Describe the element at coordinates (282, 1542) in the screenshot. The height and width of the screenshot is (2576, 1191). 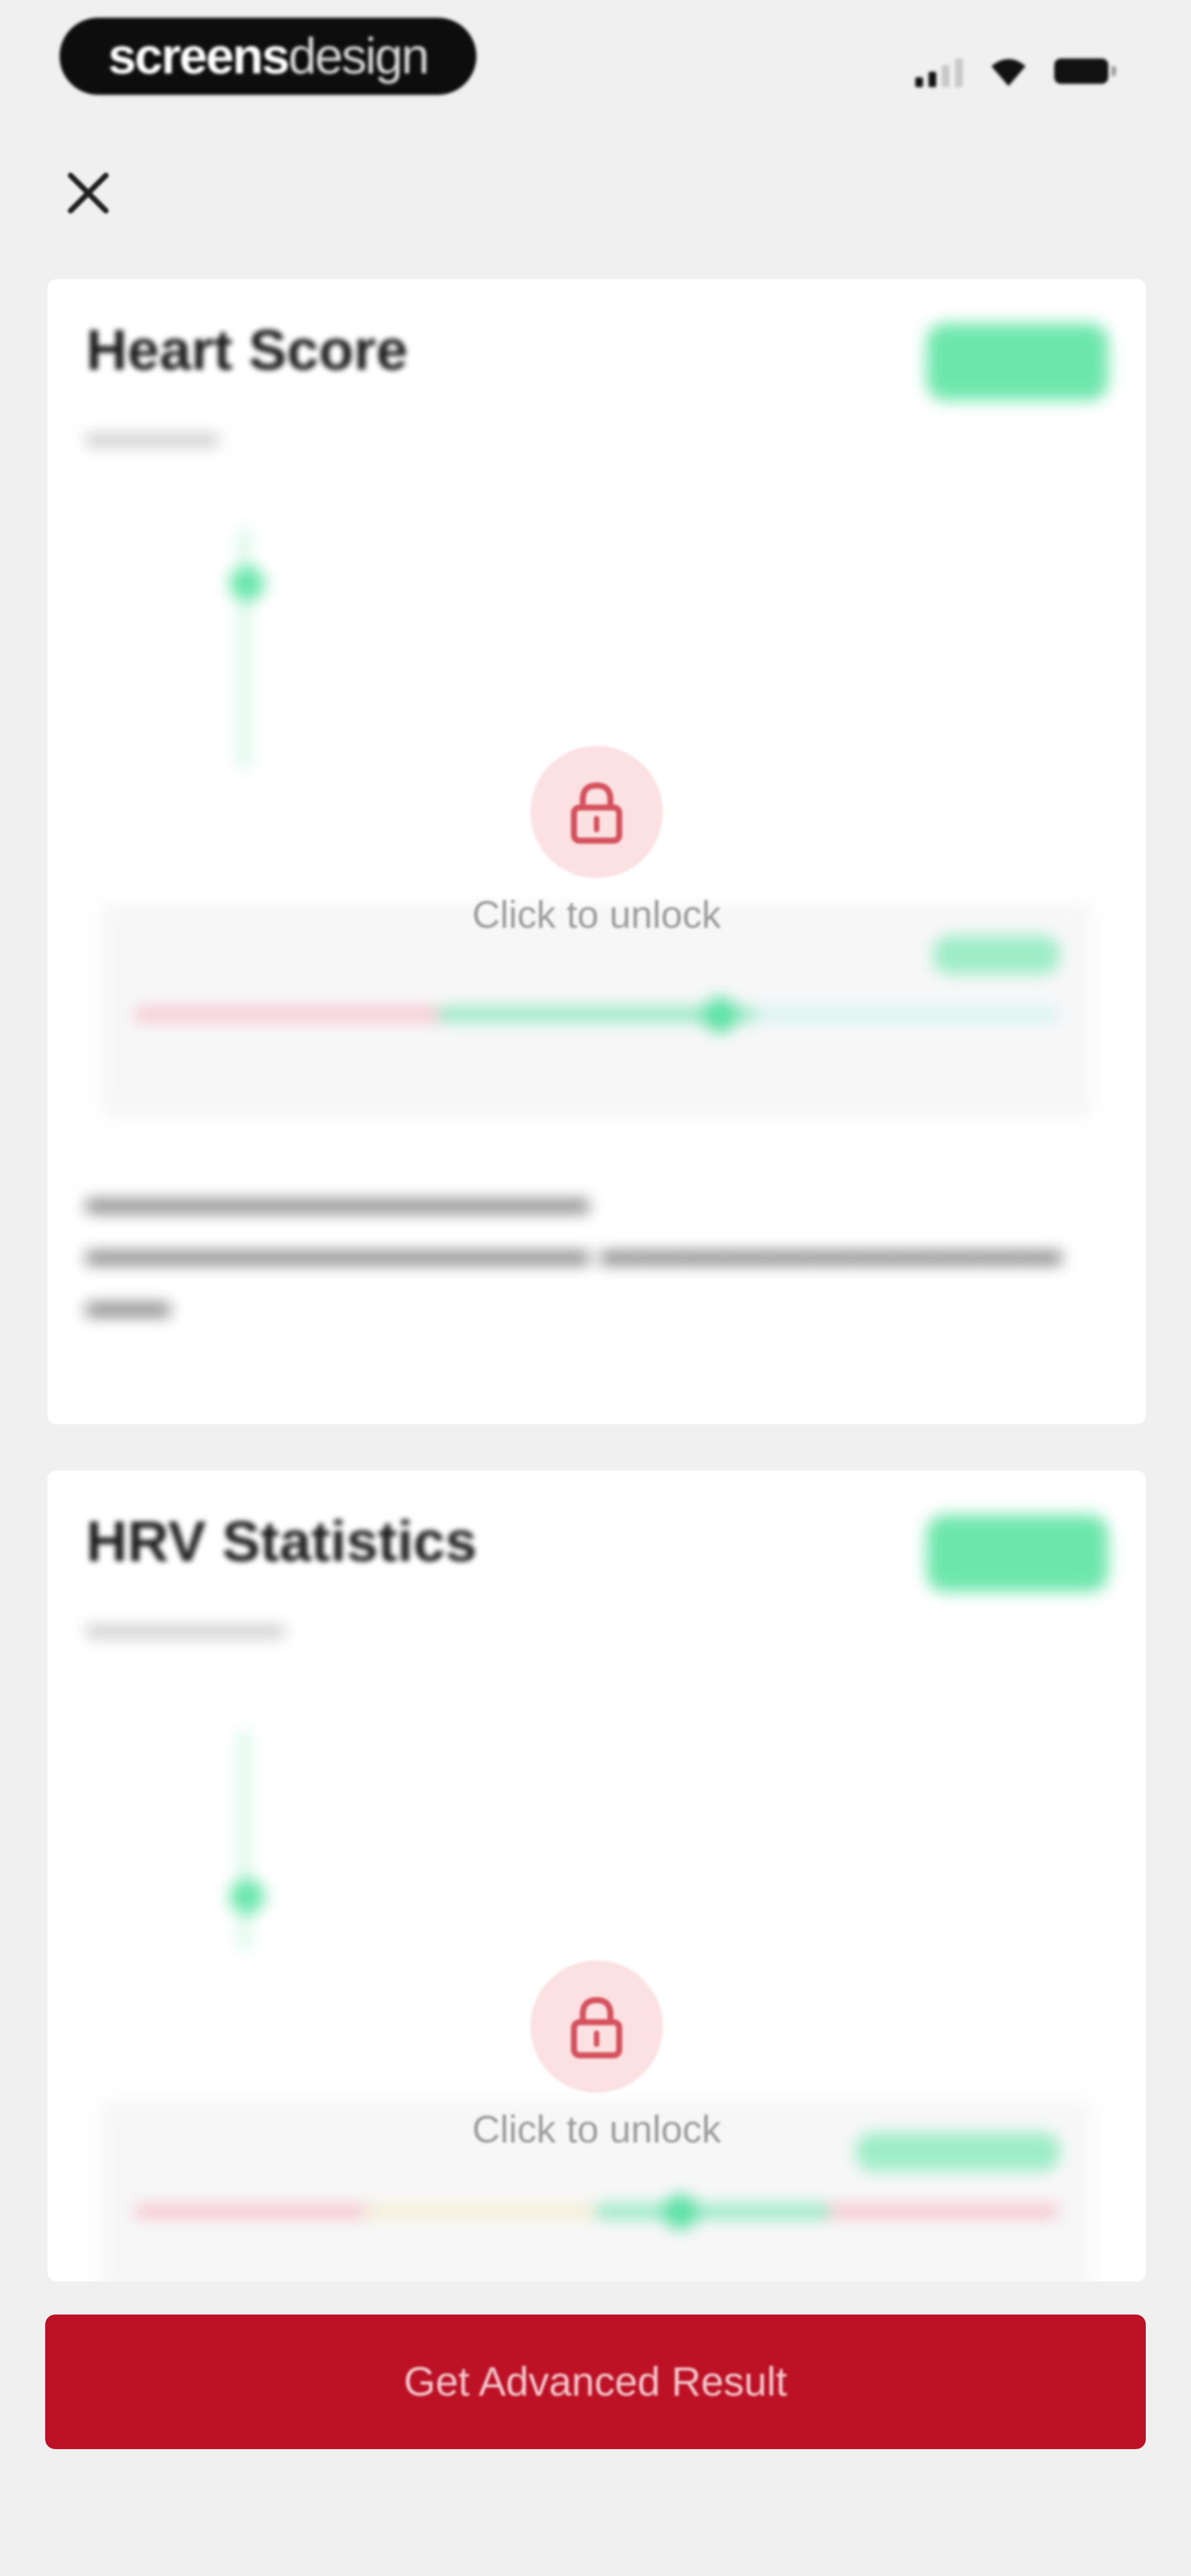
I see `hrv-statistics-title: HRV Statistics` at that location.